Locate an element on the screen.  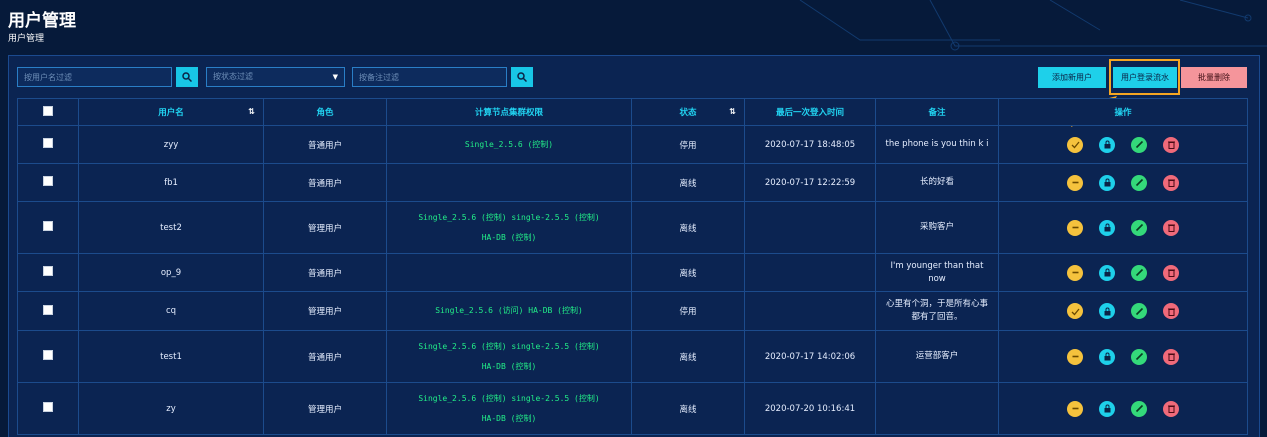
status-cell: 停用 is located at coordinates (688, 144).